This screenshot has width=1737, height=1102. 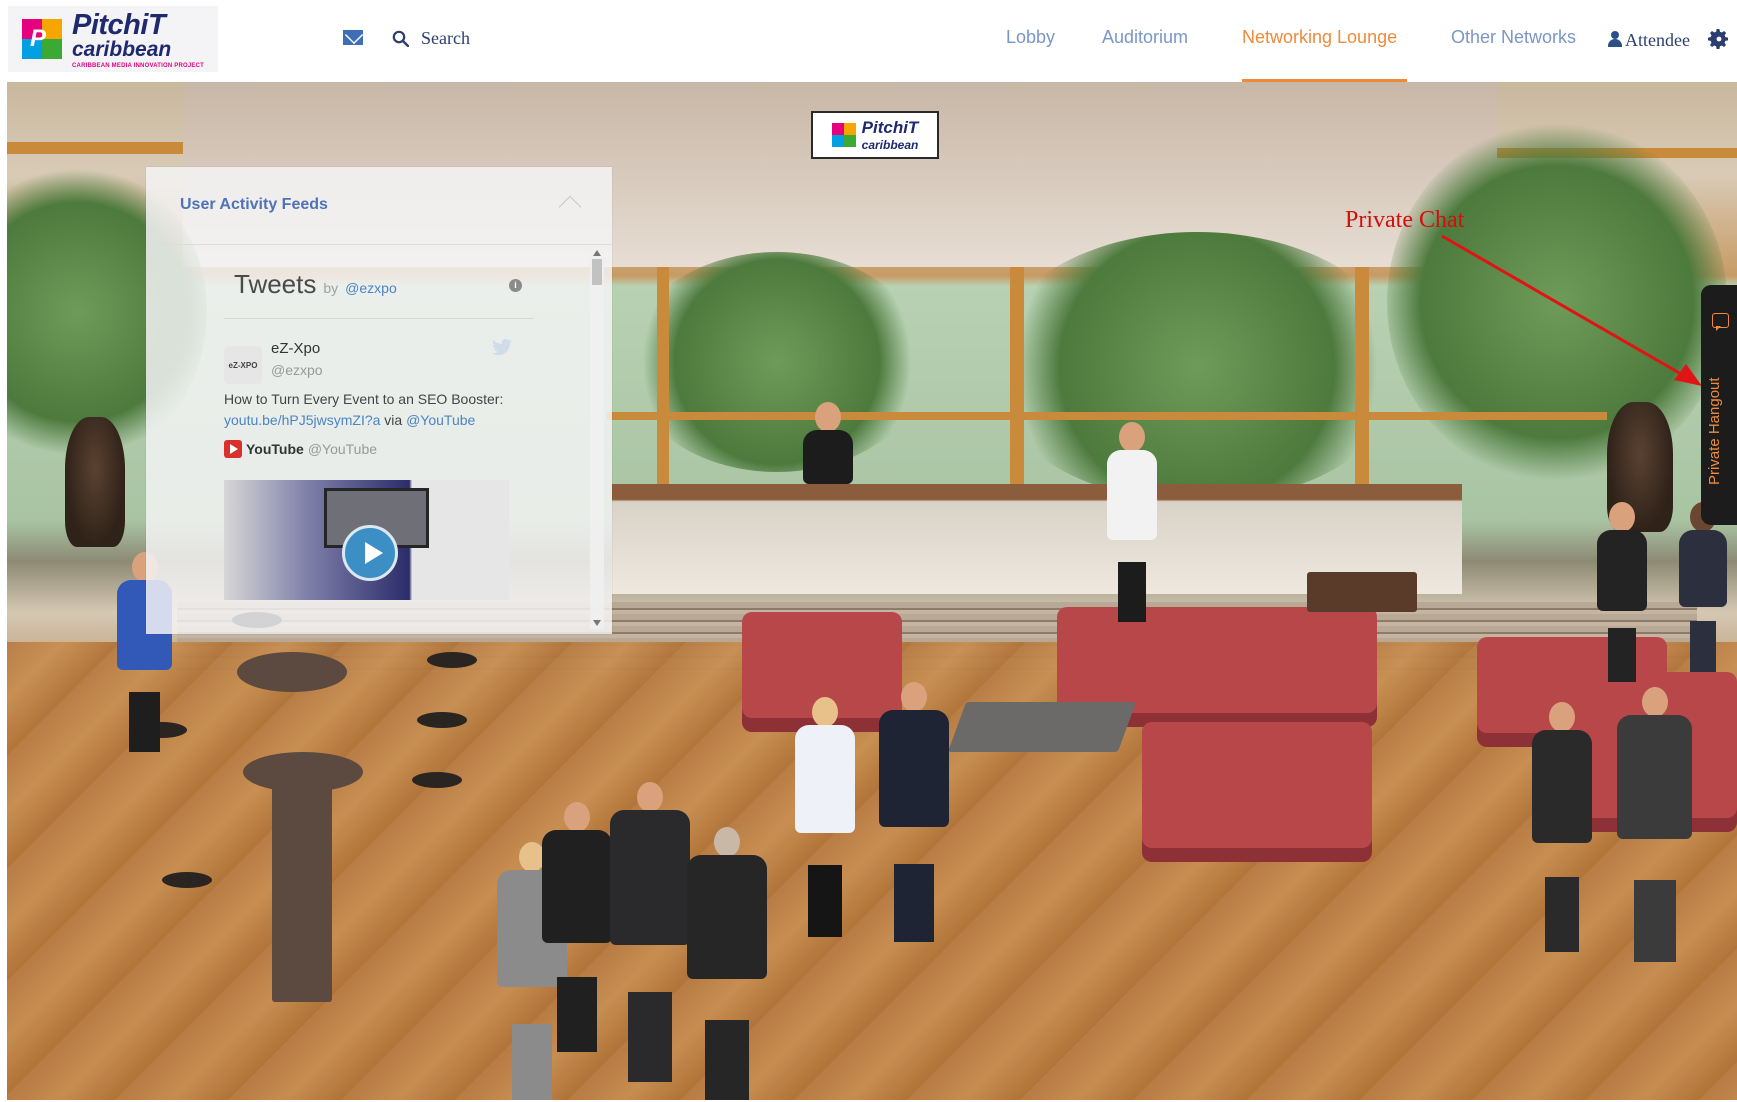 I want to click on tweet-author-name: eZ-Xpo, so click(x=295, y=348).